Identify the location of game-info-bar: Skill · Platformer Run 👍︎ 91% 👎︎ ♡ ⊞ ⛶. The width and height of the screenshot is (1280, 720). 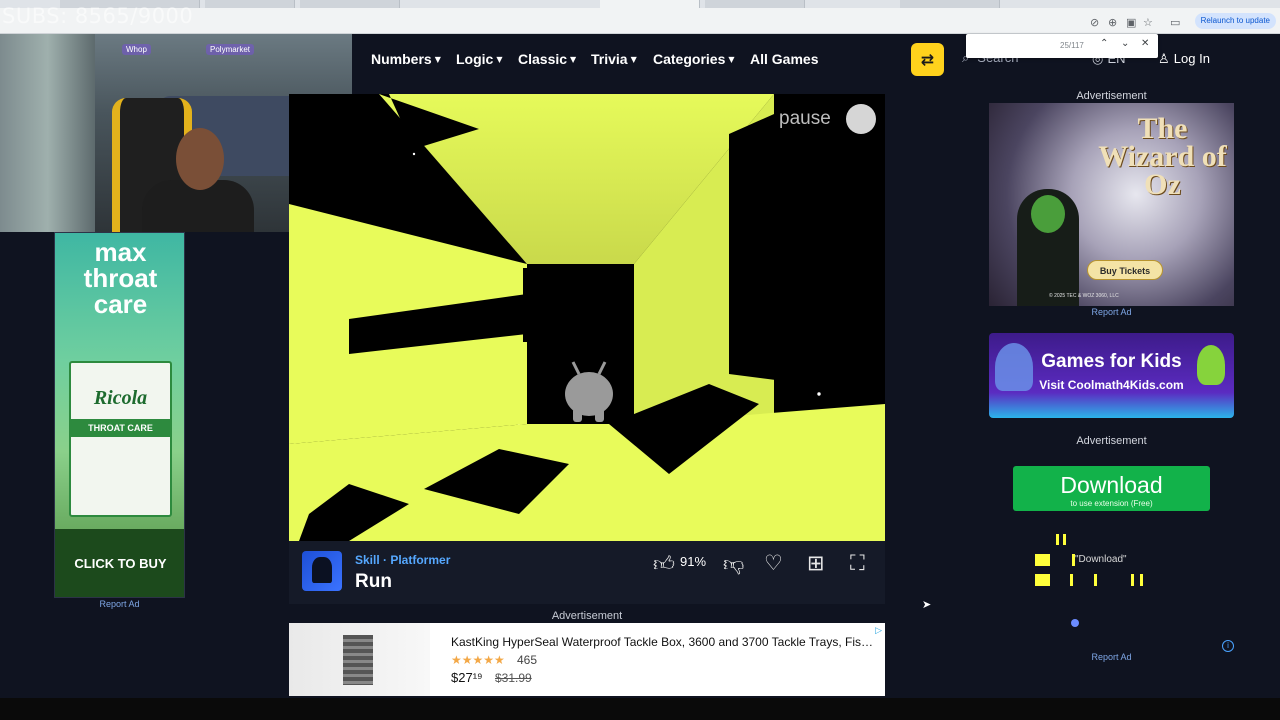
(587, 572).